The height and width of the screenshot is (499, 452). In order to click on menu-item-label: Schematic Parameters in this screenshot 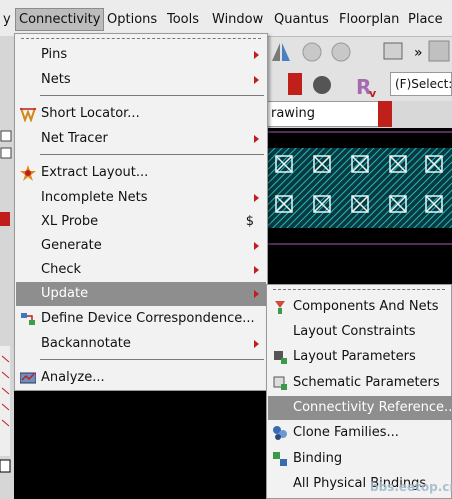, I will do `click(366, 382)`.